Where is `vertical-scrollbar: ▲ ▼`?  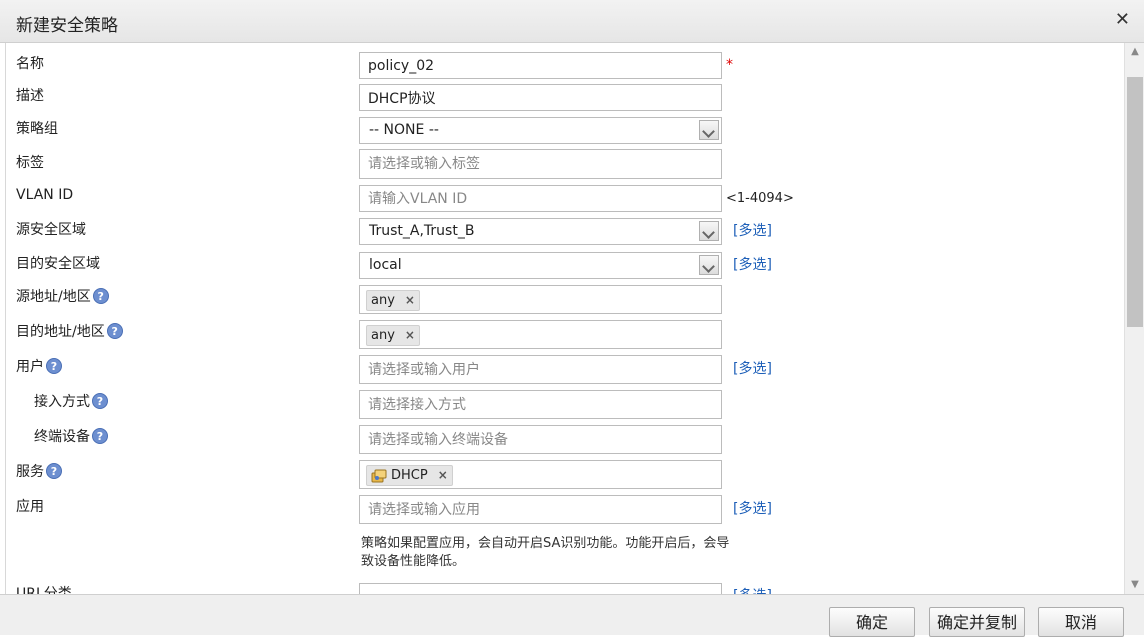
vertical-scrollbar: ▲ ▼ is located at coordinates (1134, 318).